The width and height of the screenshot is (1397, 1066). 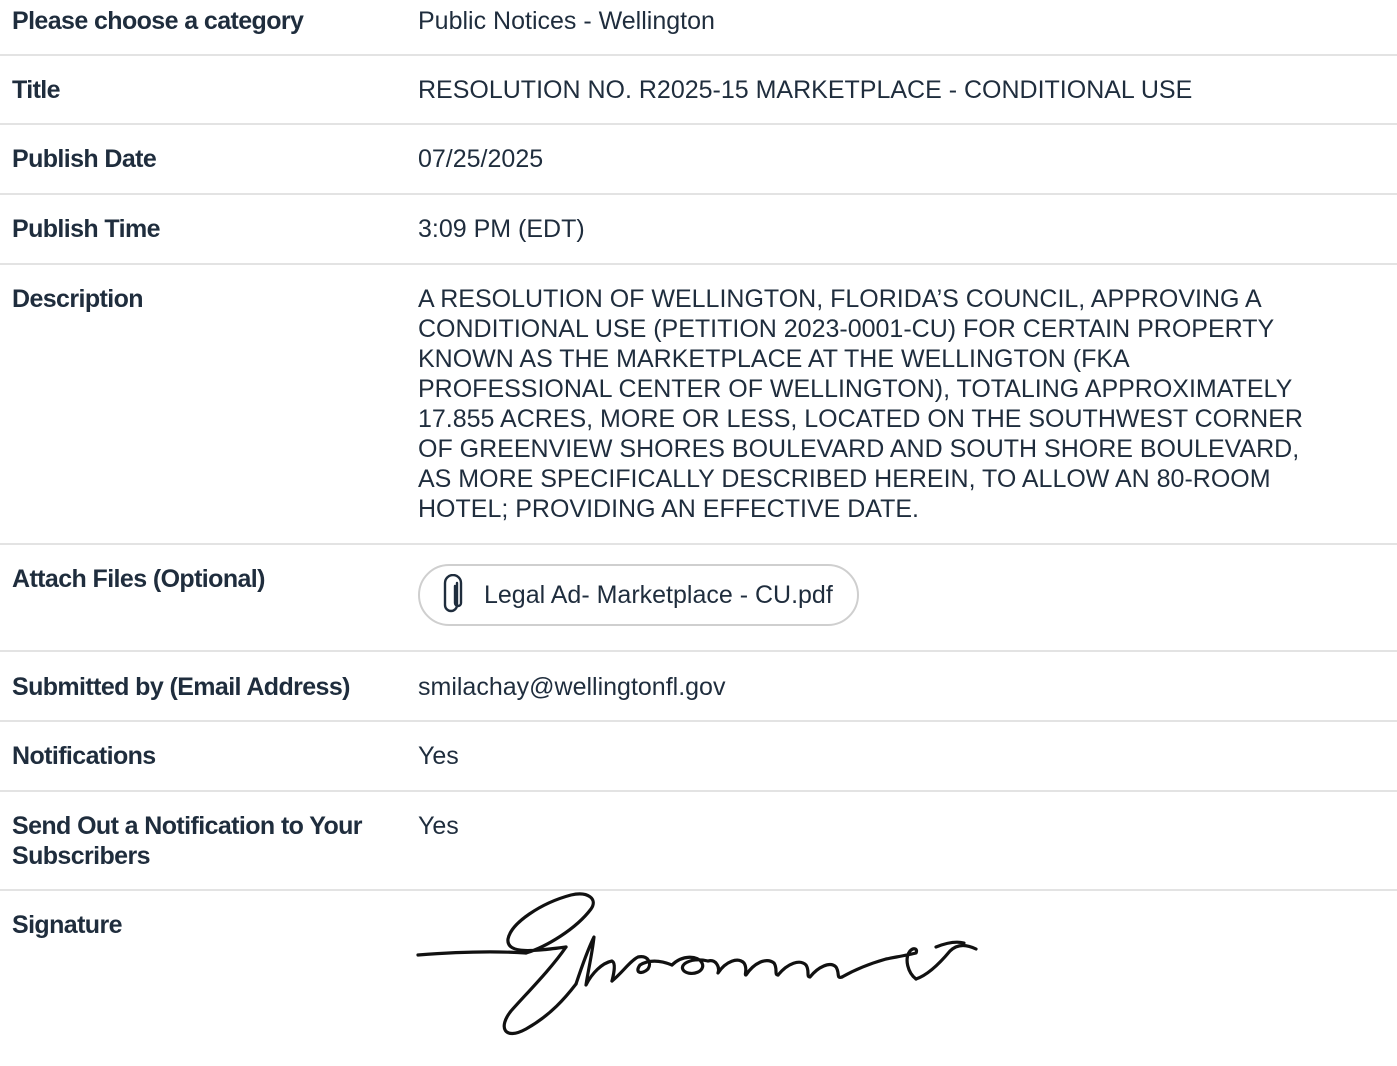 What do you see at coordinates (67, 925) in the screenshot?
I see `signature-label: Signature` at bounding box center [67, 925].